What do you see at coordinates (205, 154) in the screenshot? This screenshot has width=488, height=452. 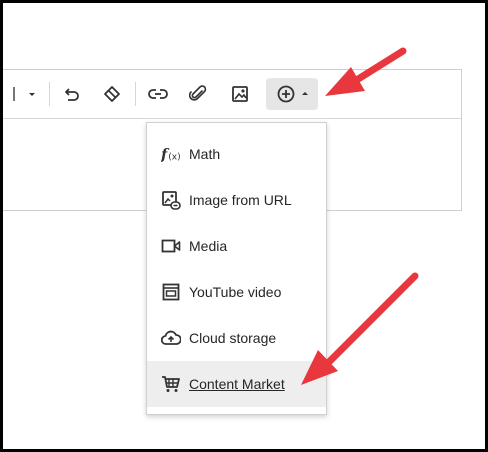 I see `menu-item-label: Math` at bounding box center [205, 154].